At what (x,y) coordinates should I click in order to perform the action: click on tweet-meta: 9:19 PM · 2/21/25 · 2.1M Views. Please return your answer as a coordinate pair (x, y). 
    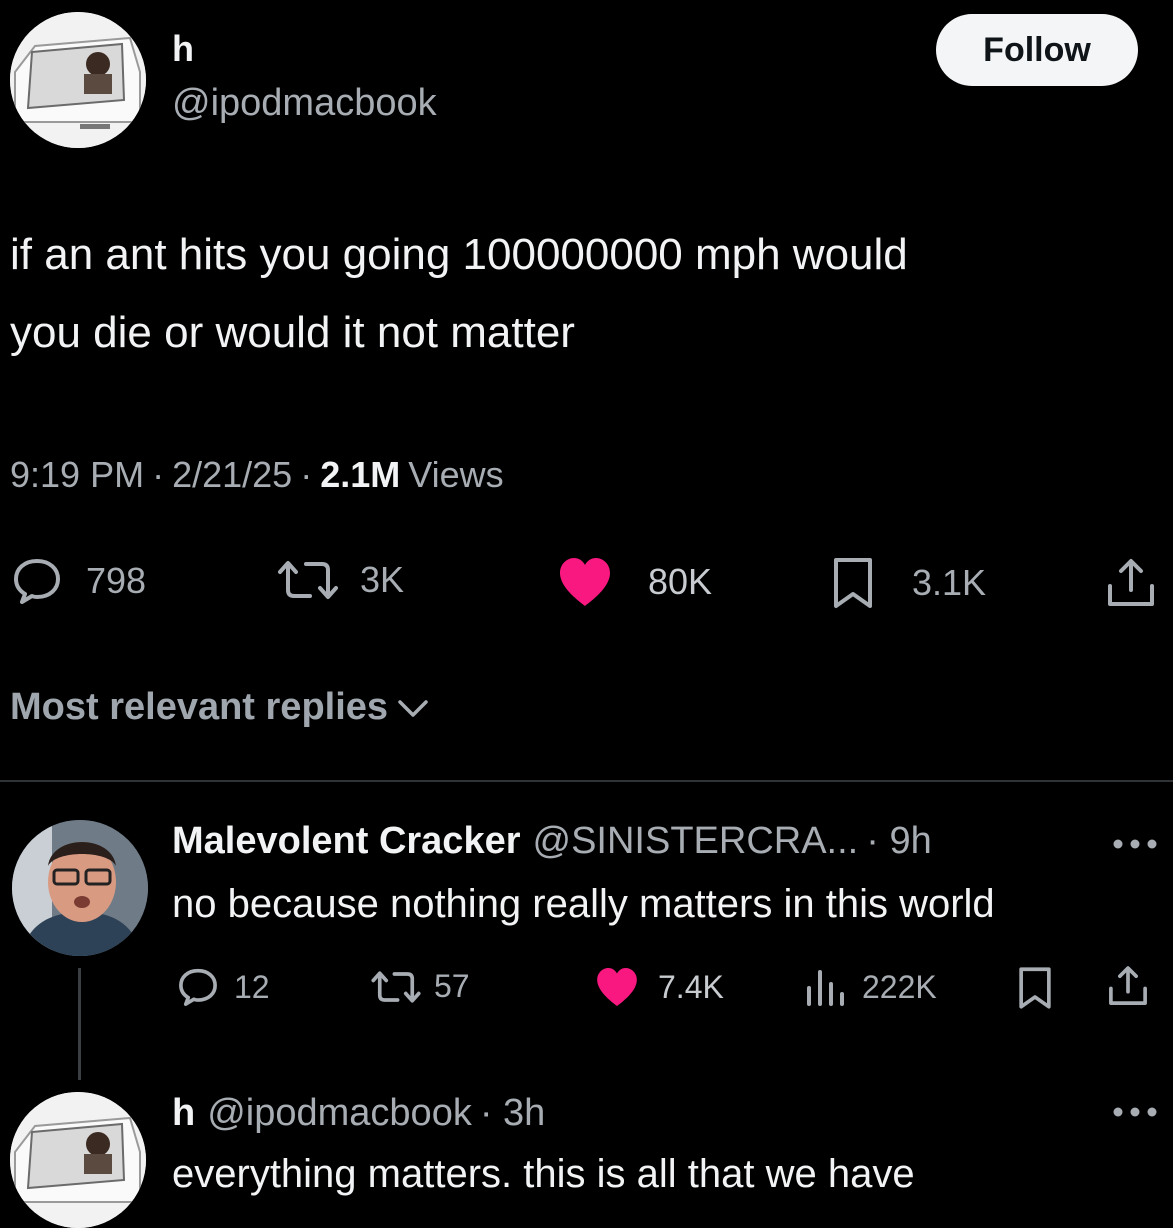
    Looking at the image, I should click on (257, 475).